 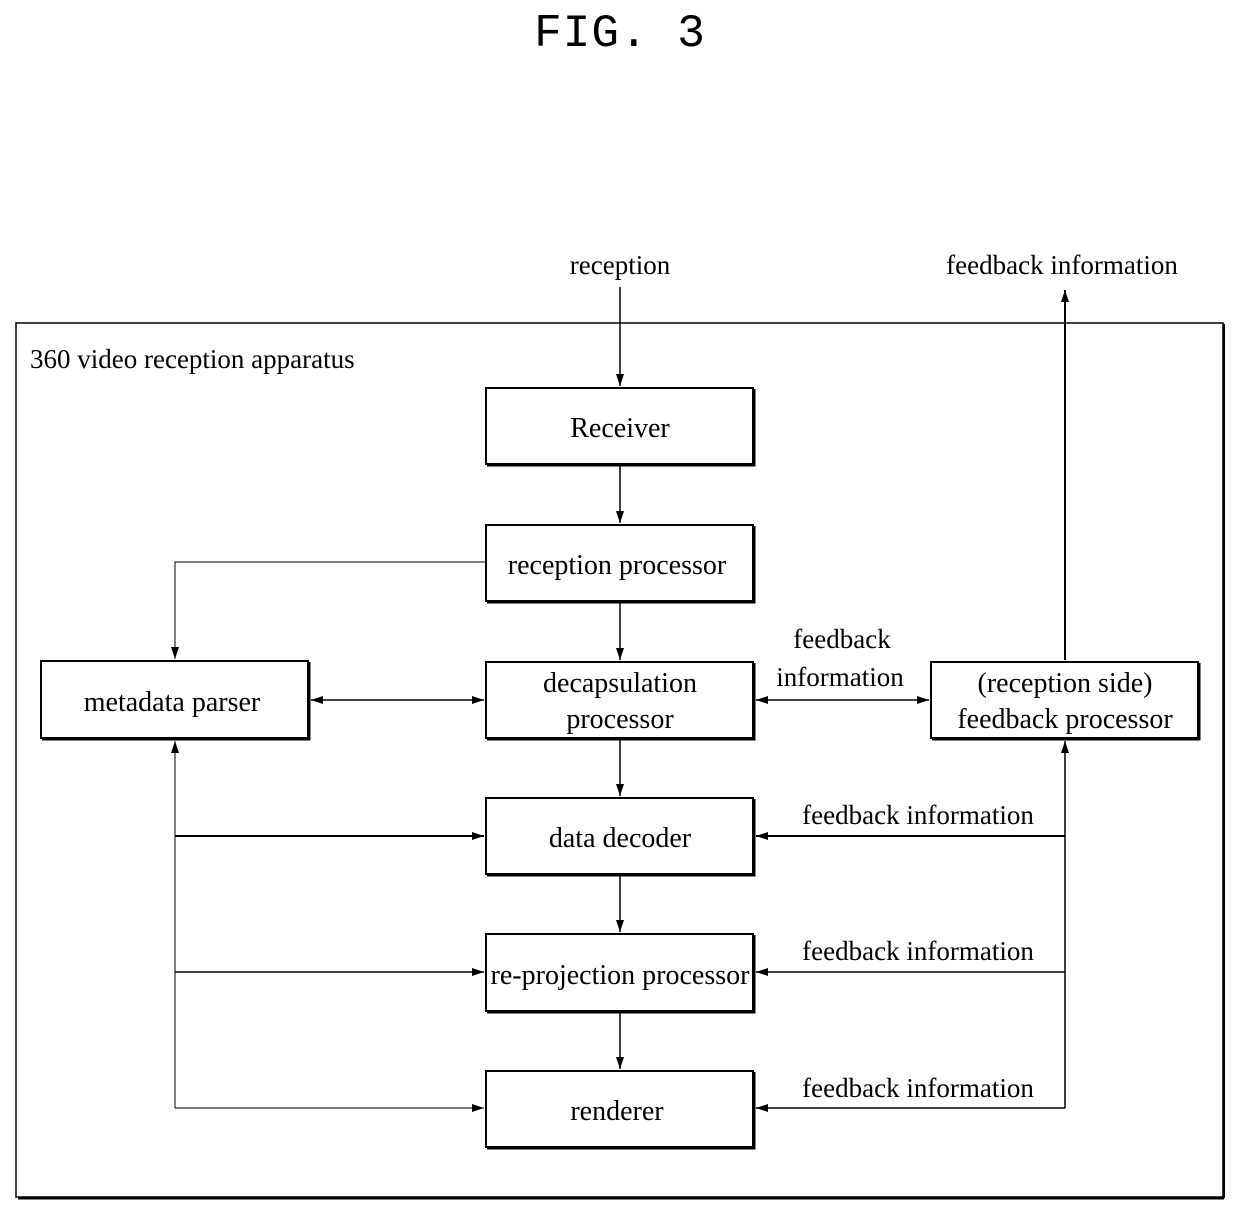 I want to click on reprojection-processor-label: re-projection processor, so click(x=621, y=975).